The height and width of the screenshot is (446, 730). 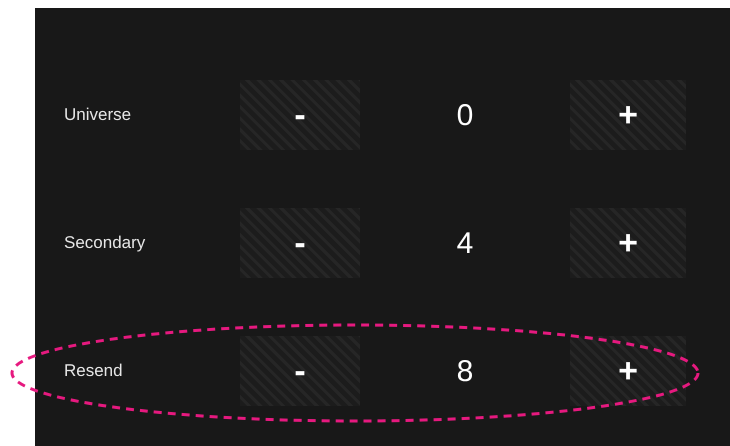 I want to click on setting-label: Universe, so click(x=97, y=115).